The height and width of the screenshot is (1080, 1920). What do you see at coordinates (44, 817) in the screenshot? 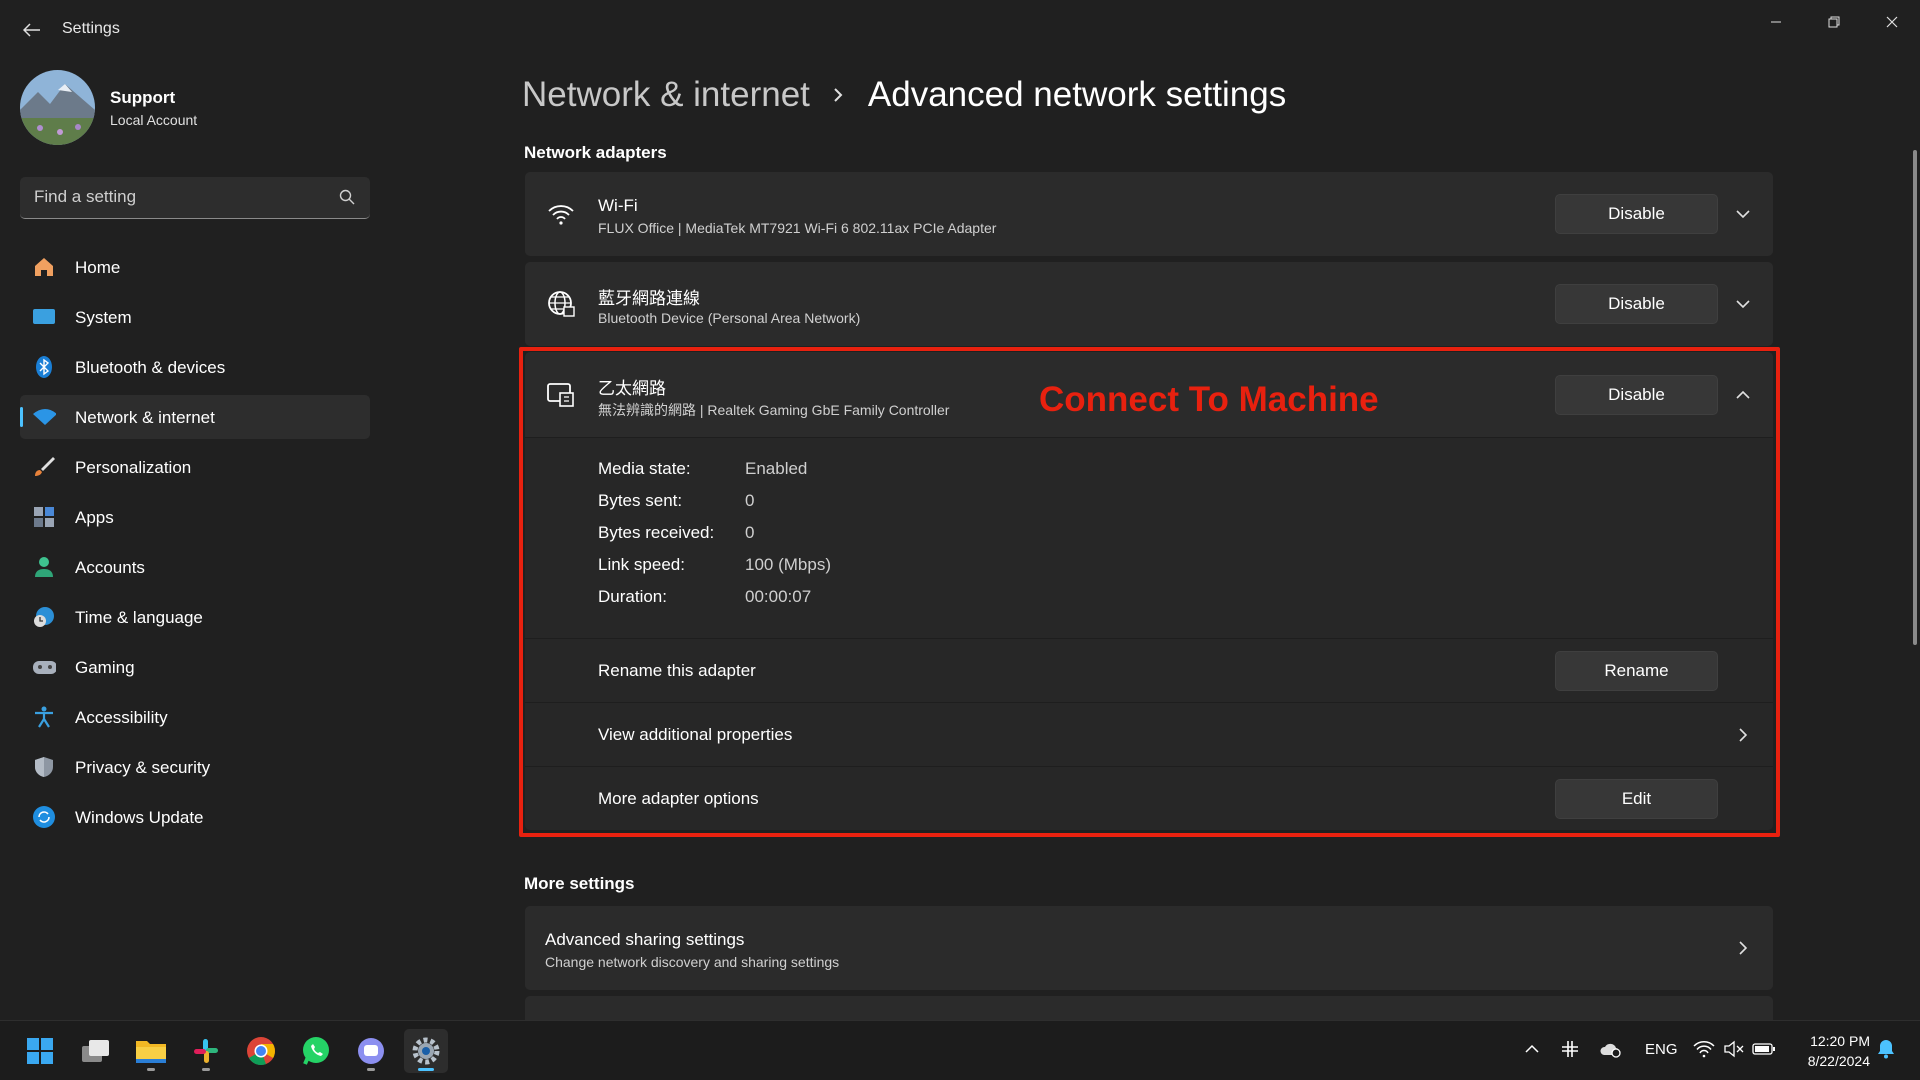
I see `update-icon` at bounding box center [44, 817].